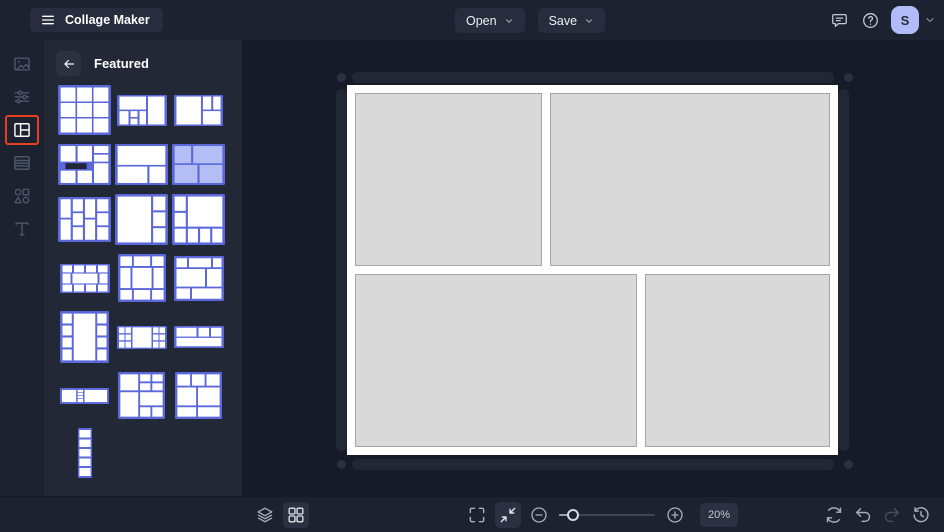 This screenshot has height=532, width=944. What do you see at coordinates (539, 515) in the screenshot?
I see `zoom-out-button` at bounding box center [539, 515].